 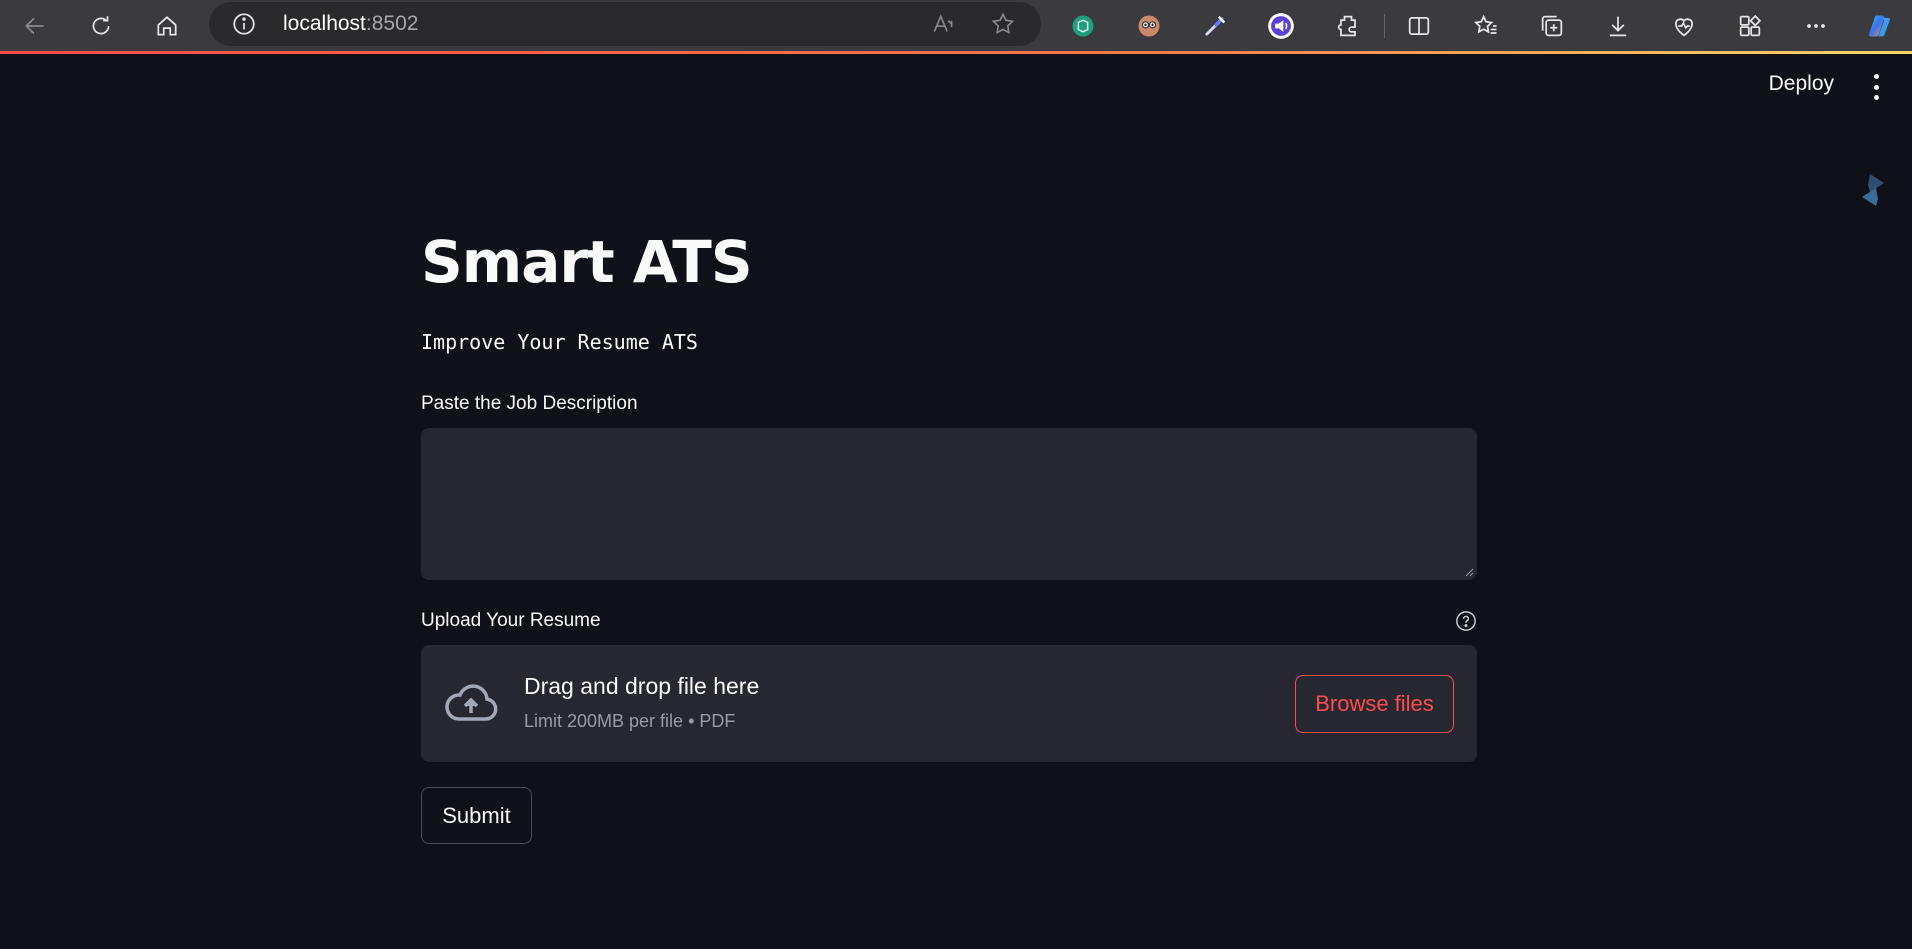 What do you see at coordinates (1466, 621) in the screenshot?
I see `help-icon` at bounding box center [1466, 621].